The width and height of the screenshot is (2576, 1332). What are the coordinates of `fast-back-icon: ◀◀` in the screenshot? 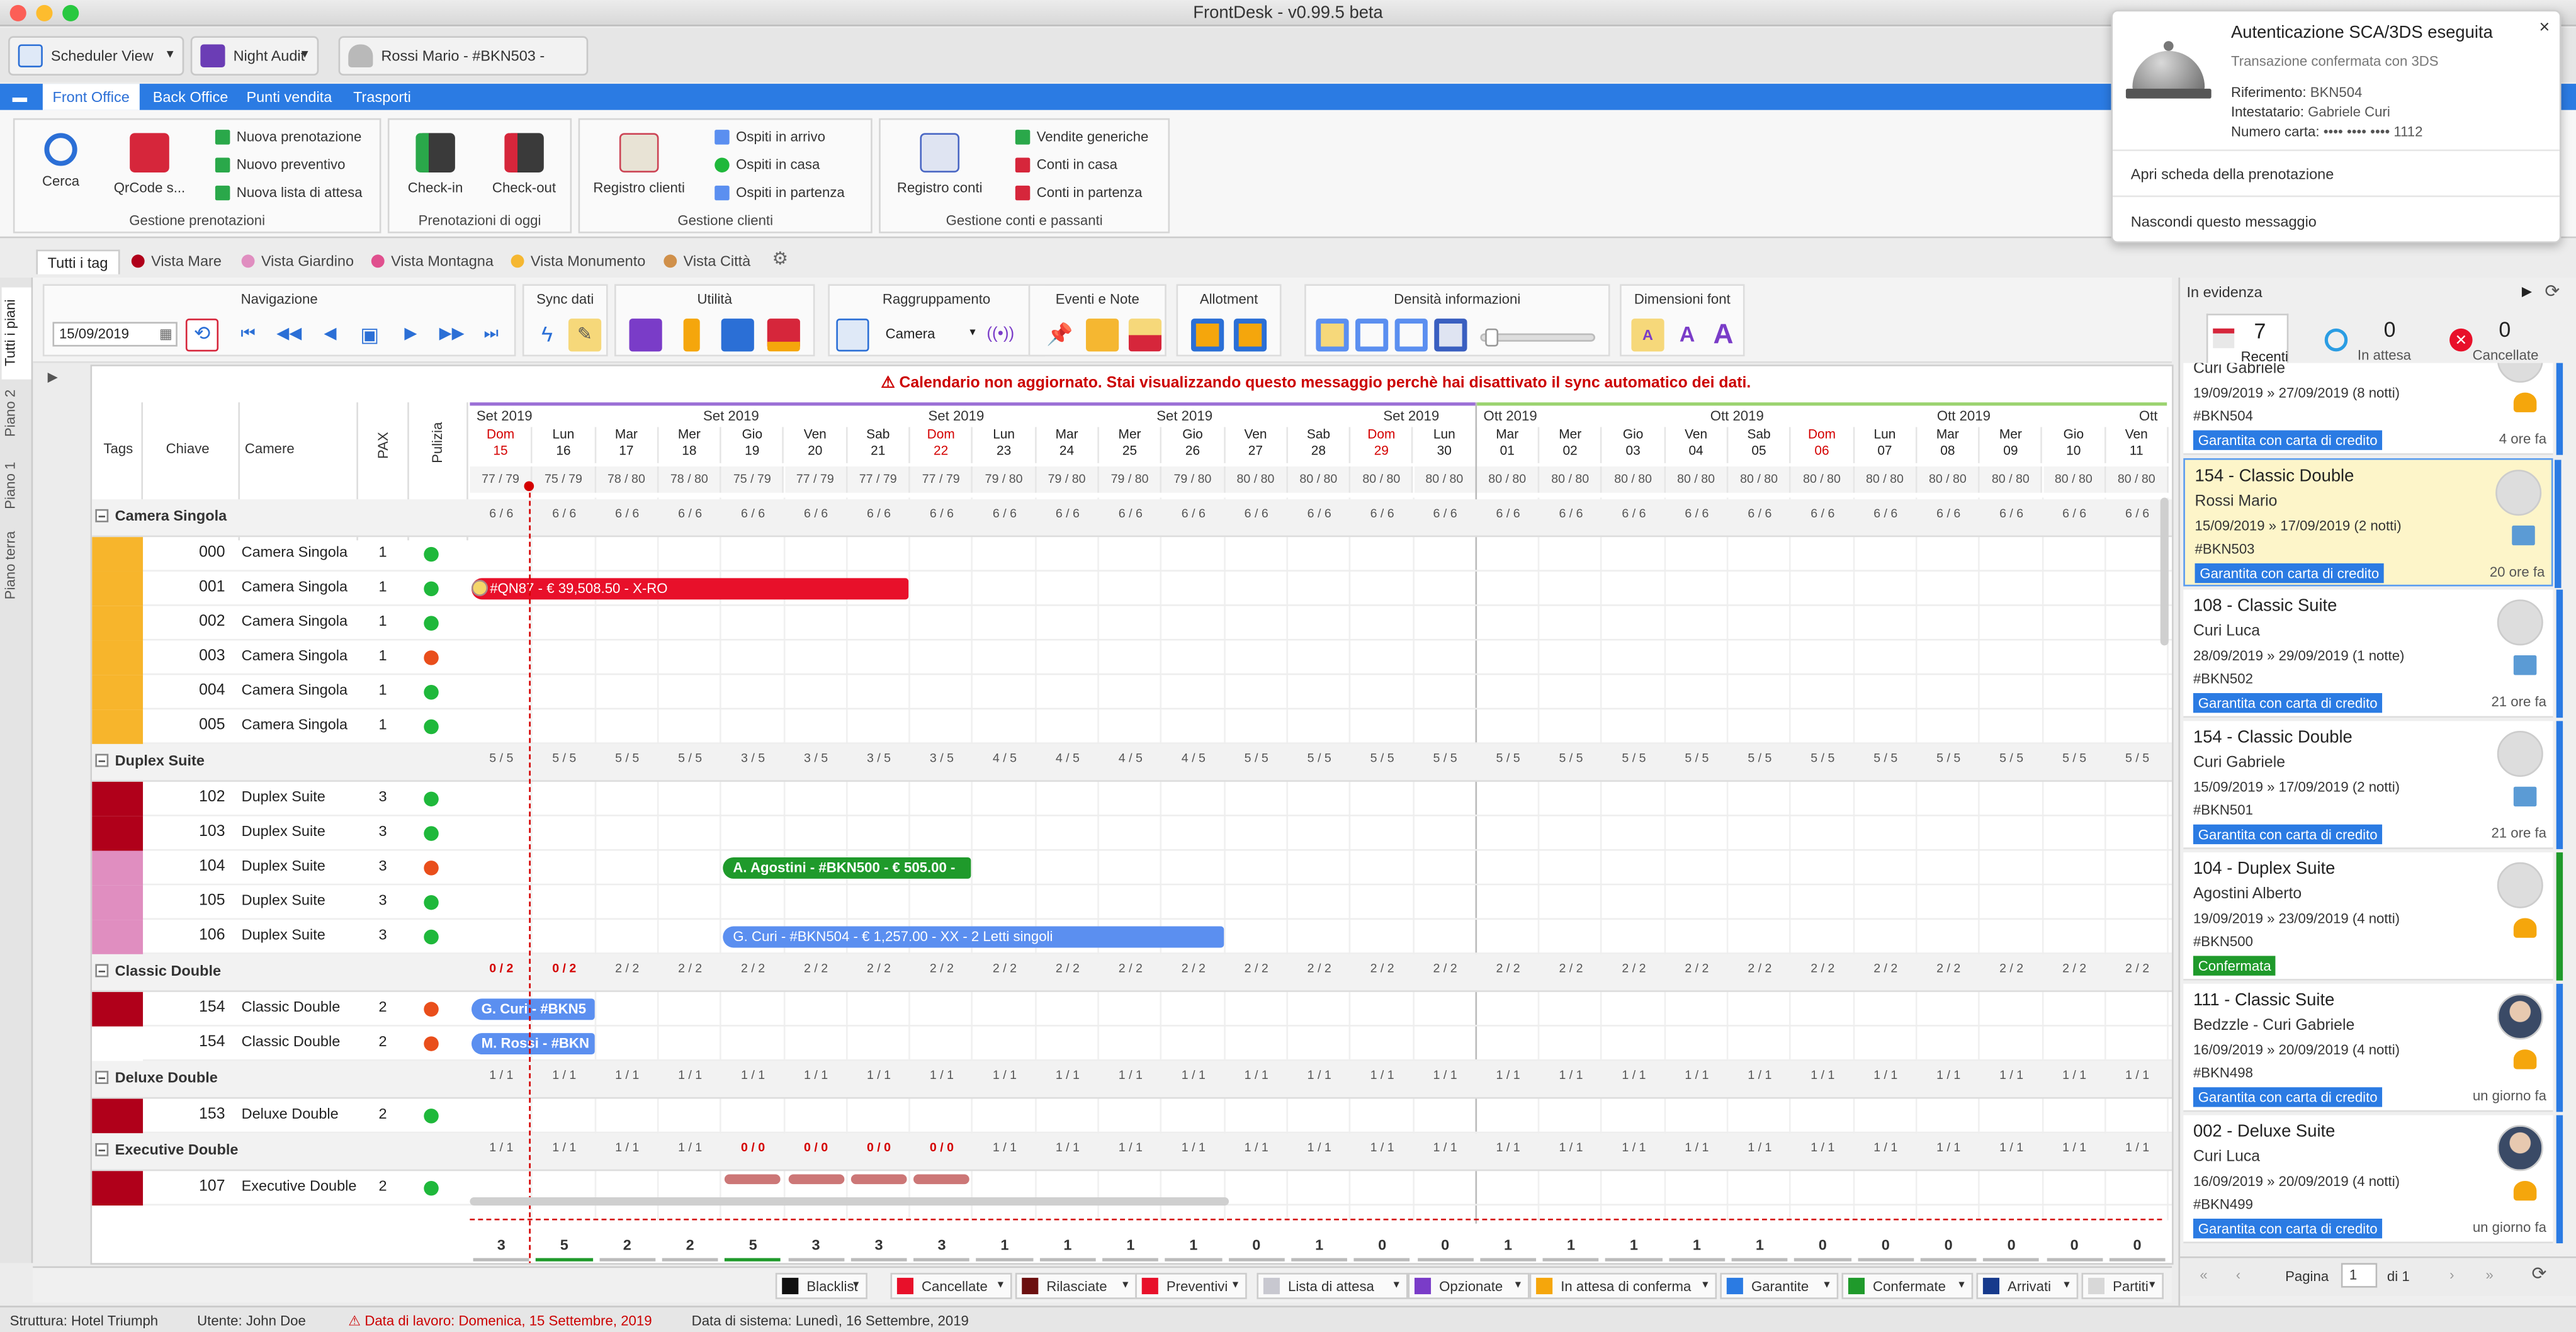 It's located at (289, 335).